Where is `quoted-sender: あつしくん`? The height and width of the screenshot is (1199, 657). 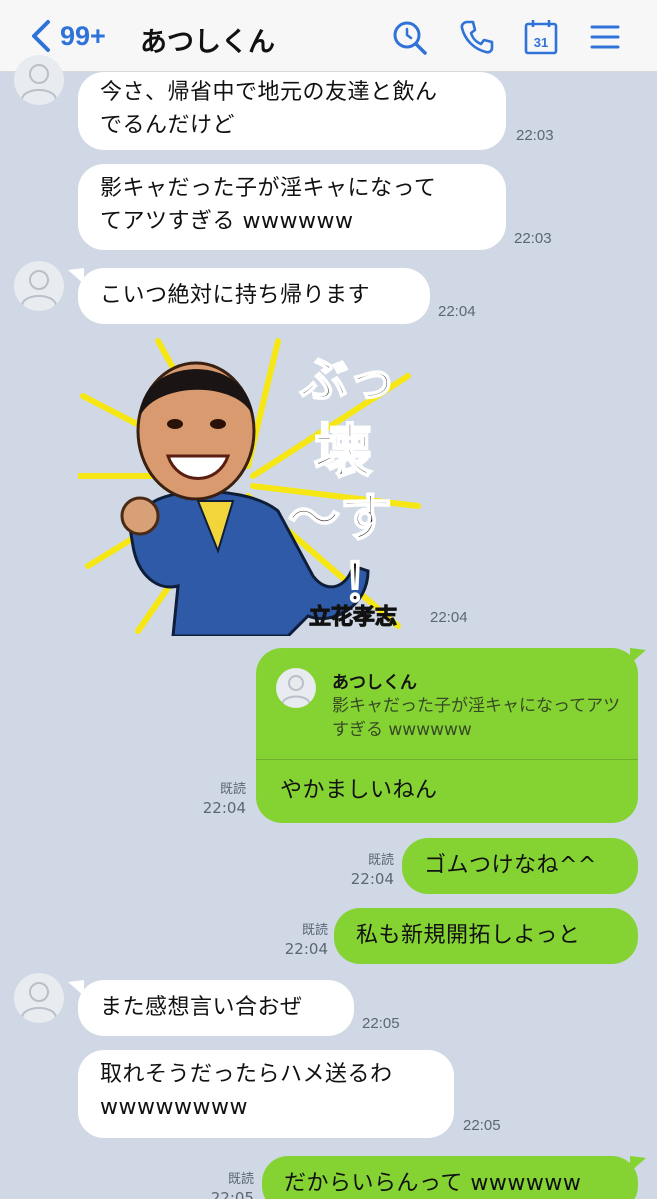 quoted-sender: あつしくん is located at coordinates (374, 683).